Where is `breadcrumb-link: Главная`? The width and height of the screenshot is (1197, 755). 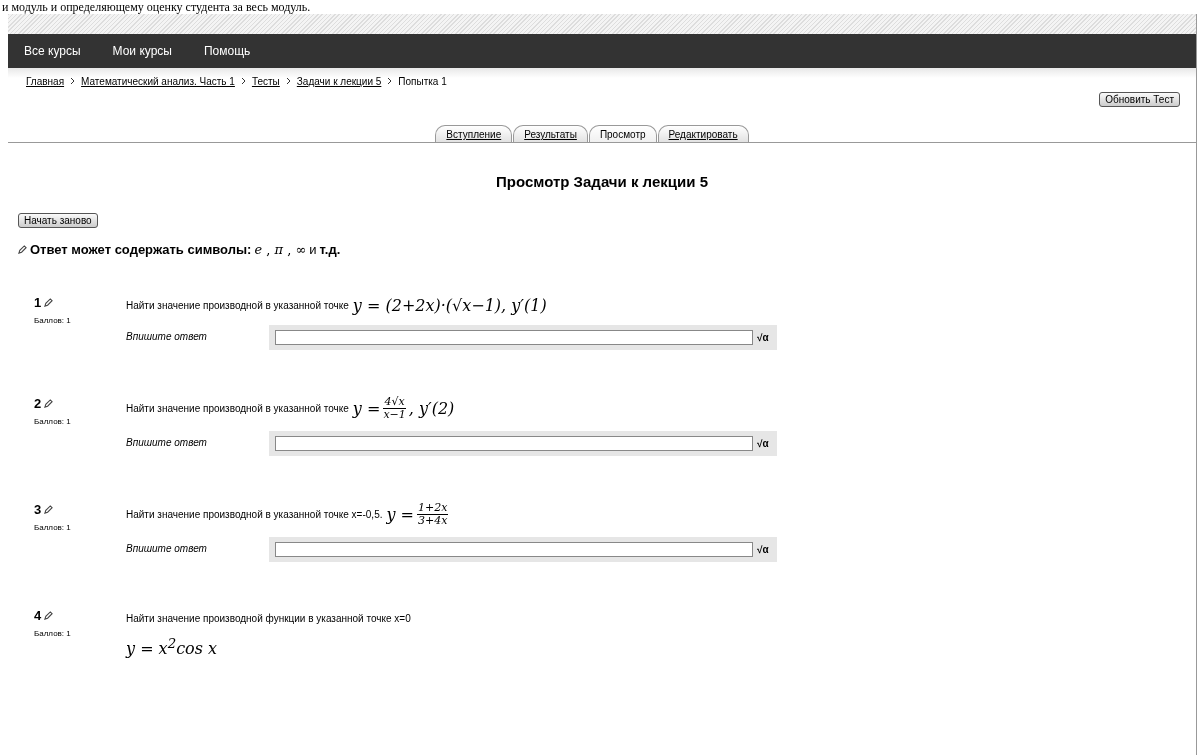 breadcrumb-link: Главная is located at coordinates (45, 81).